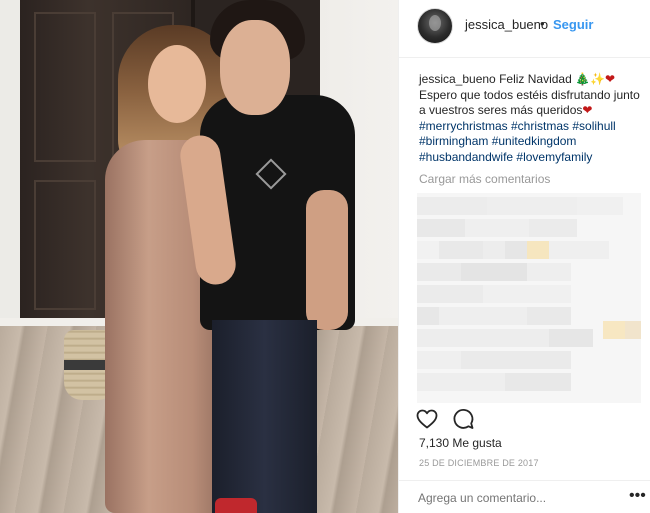 The image size is (650, 513). Describe the element at coordinates (236, 505) in the screenshot. I see `photo-shoe` at that location.